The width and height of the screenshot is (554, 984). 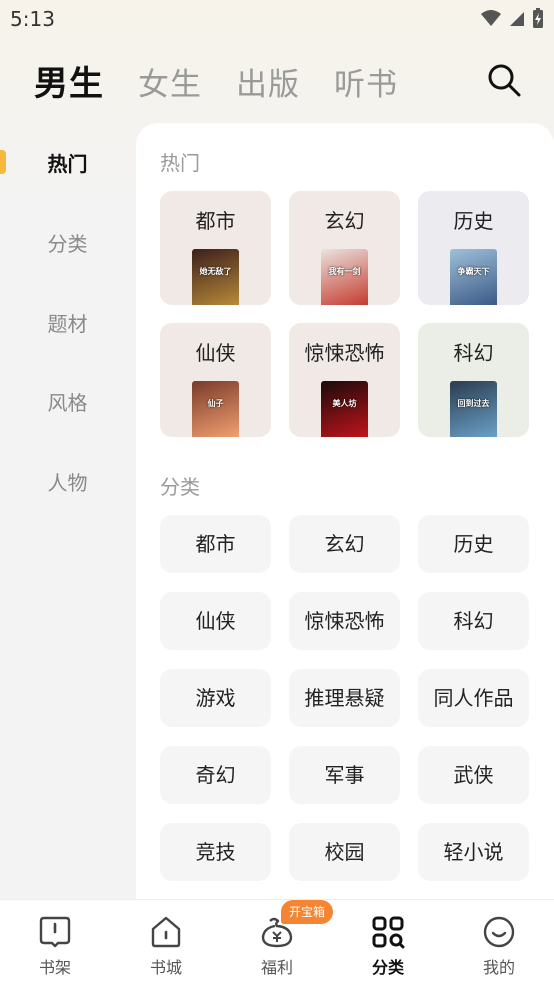 What do you see at coordinates (504, 80) in the screenshot?
I see `search-icon` at bounding box center [504, 80].